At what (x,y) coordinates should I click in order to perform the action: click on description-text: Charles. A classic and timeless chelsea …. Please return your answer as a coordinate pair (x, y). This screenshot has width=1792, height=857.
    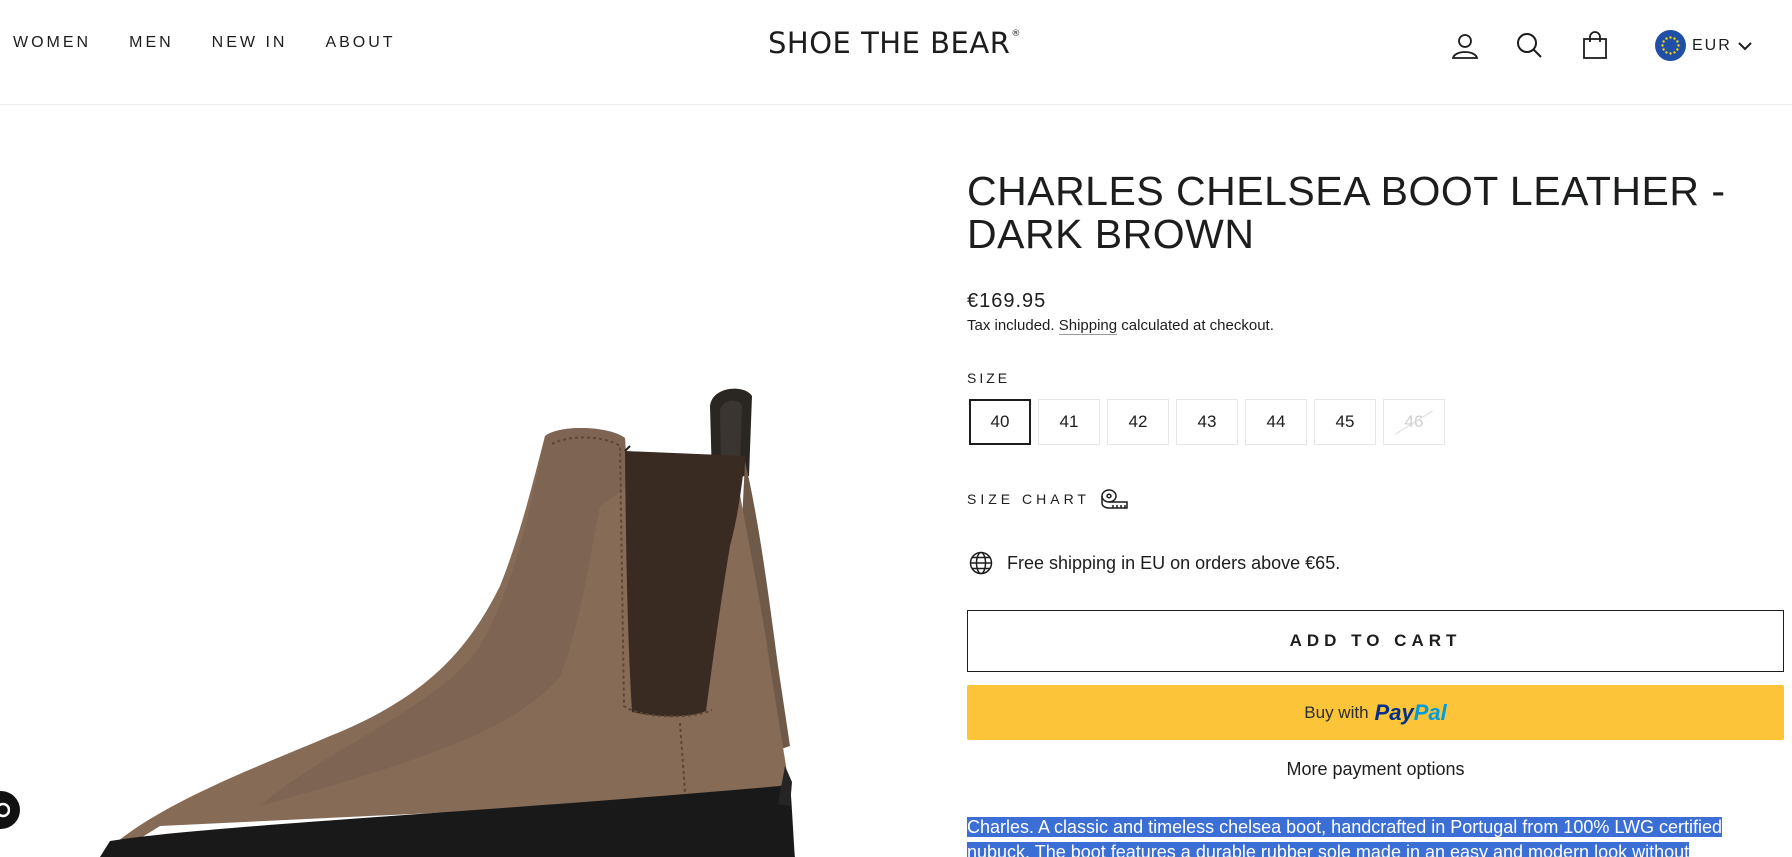
    Looking at the image, I should click on (1345, 837).